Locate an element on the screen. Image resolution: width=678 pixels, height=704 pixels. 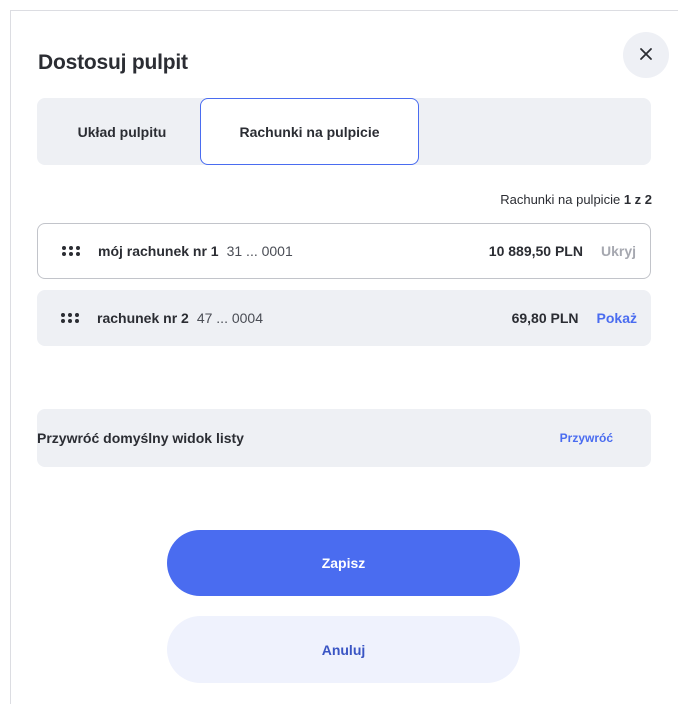
account-name: mój rachunek nr 1 is located at coordinates (158, 251).